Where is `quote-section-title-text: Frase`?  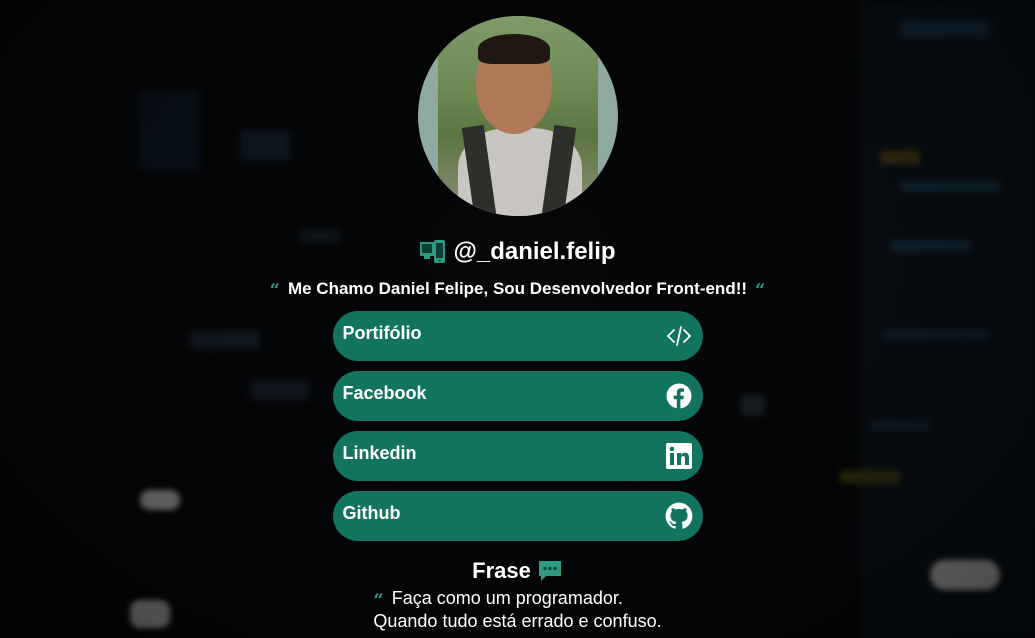 quote-section-title-text: Frase is located at coordinates (501, 570).